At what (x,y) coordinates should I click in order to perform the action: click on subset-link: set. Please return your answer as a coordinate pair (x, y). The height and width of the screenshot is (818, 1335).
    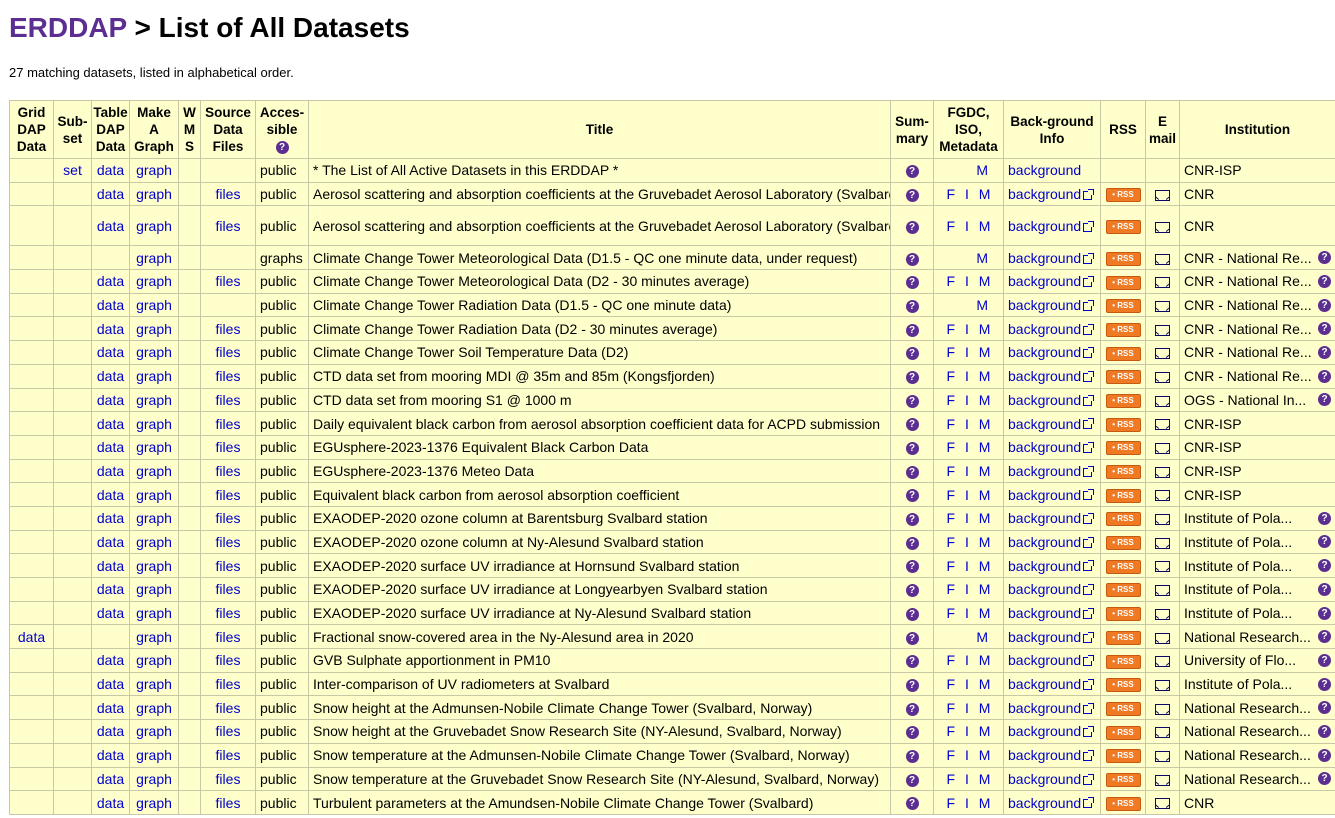
    Looking at the image, I should click on (72, 170).